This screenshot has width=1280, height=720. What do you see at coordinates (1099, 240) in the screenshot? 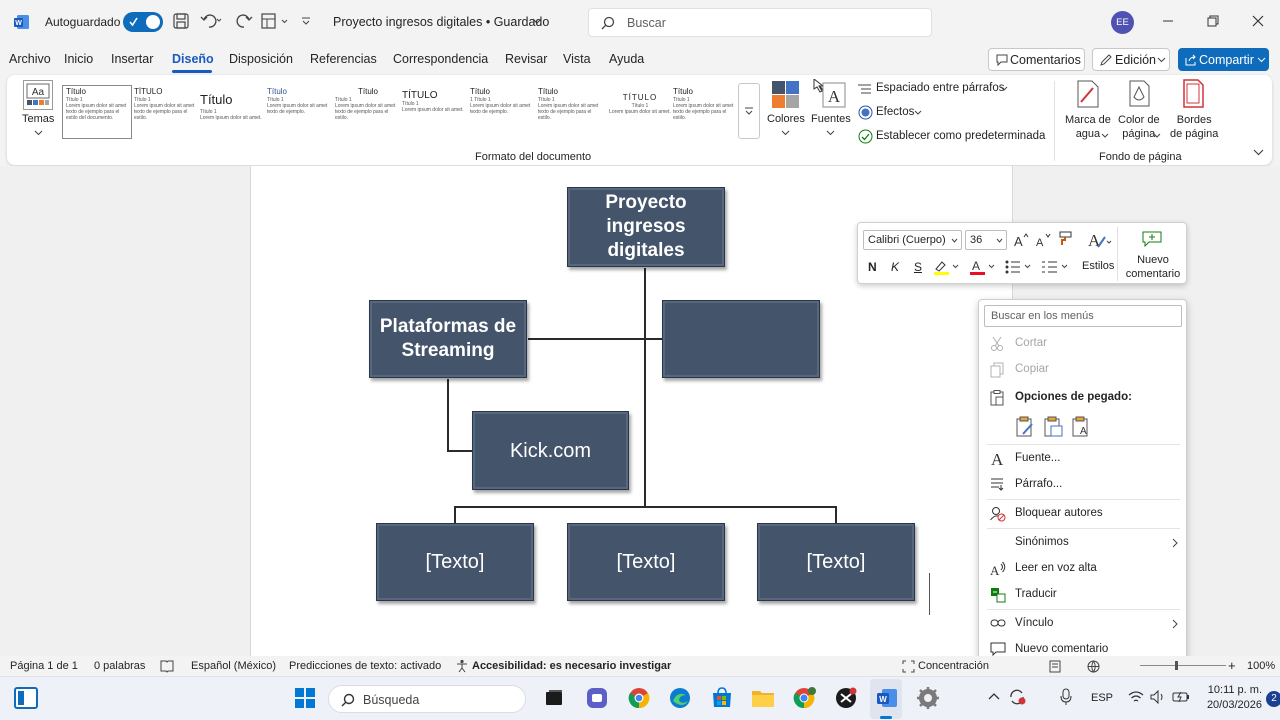
I see `styles-icon: A` at bounding box center [1099, 240].